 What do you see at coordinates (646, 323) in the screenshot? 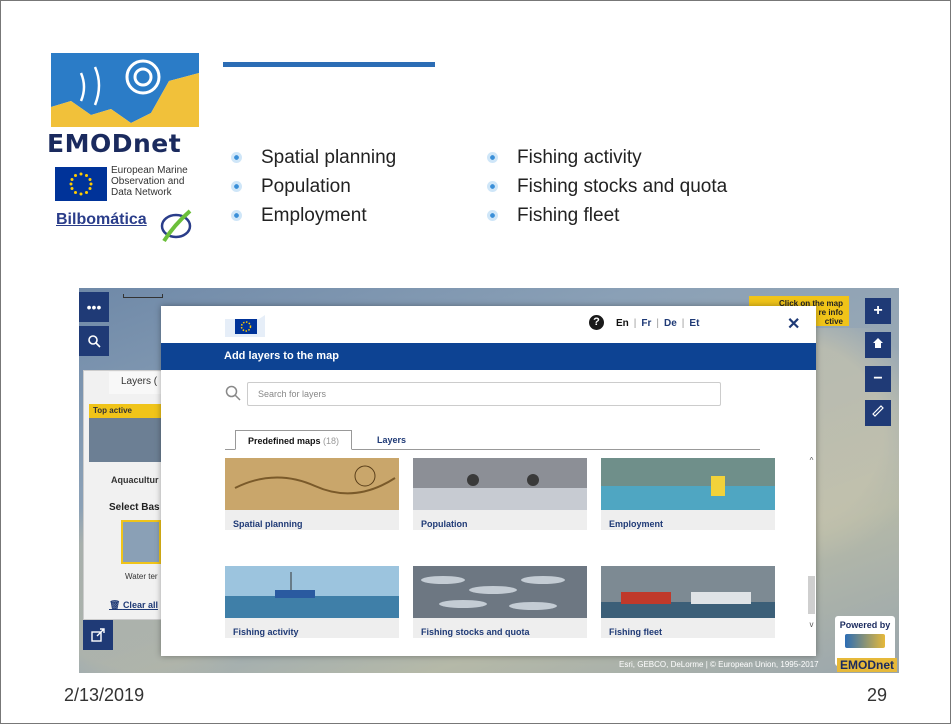
I see `lang-fr: Fr` at bounding box center [646, 323].